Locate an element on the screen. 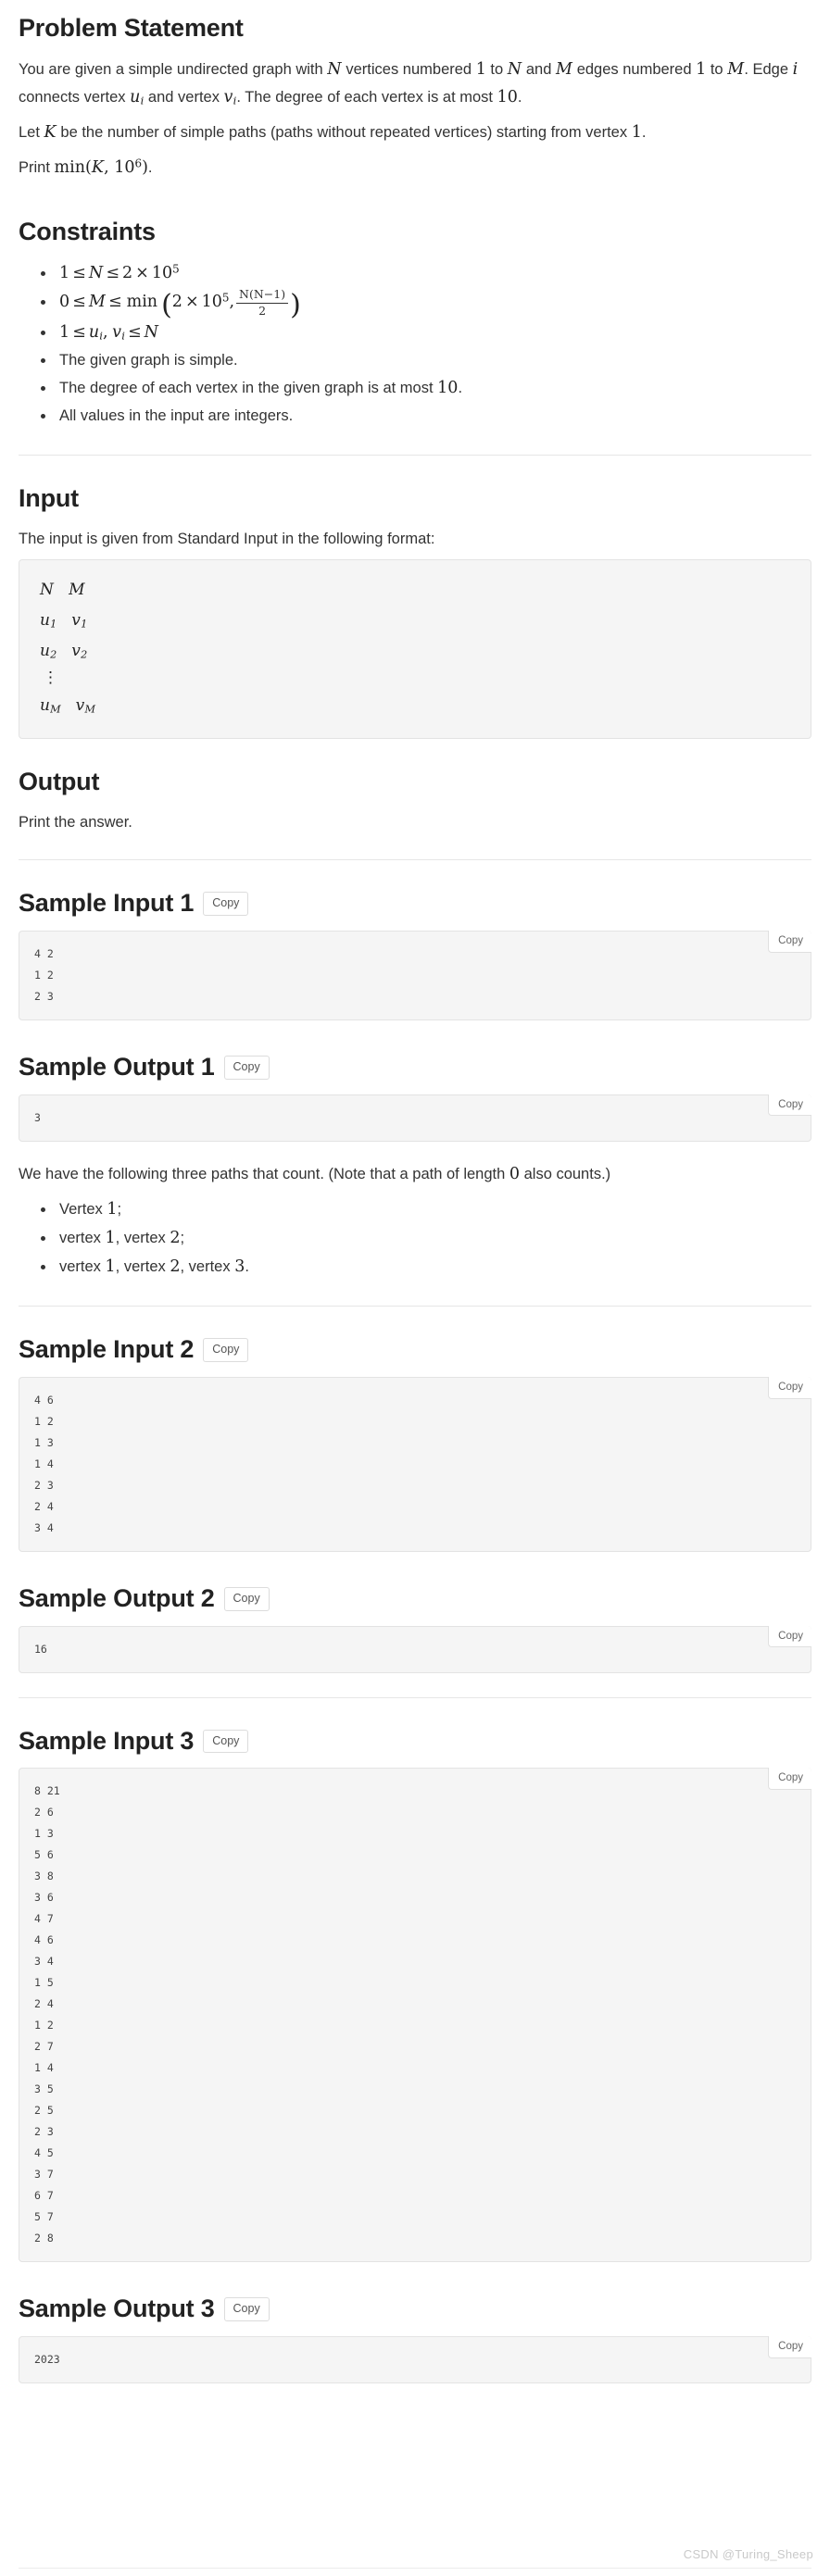  c1-le1: ≤ is located at coordinates (79, 272).